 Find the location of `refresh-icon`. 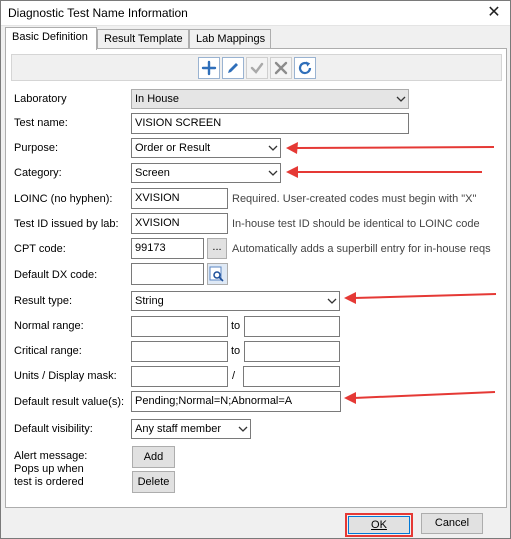

refresh-icon is located at coordinates (305, 68).